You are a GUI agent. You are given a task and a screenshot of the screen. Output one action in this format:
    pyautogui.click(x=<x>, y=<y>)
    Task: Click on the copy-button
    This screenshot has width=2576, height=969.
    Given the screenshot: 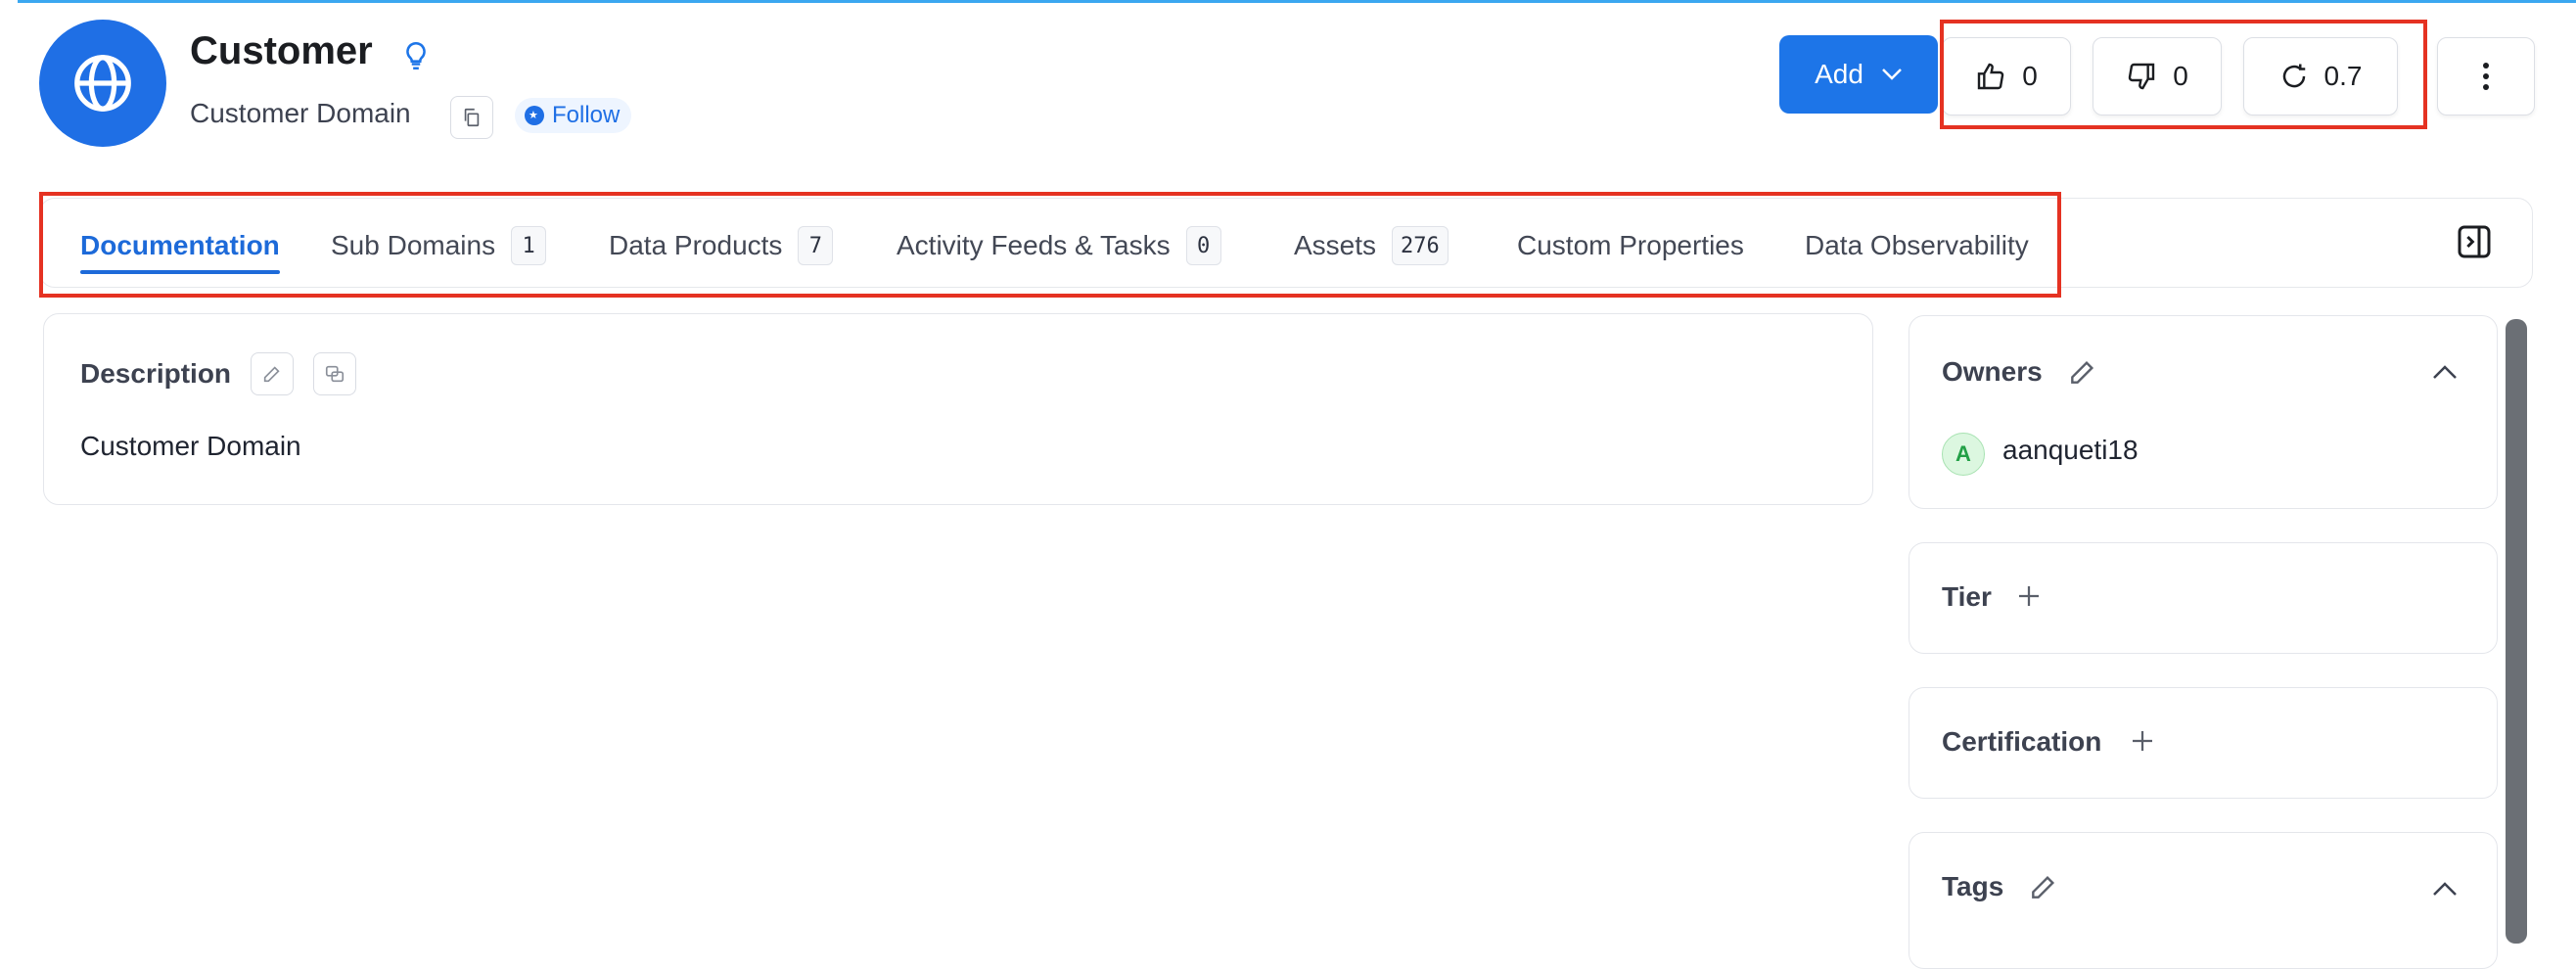 What is the action you would take?
    pyautogui.click(x=472, y=117)
    